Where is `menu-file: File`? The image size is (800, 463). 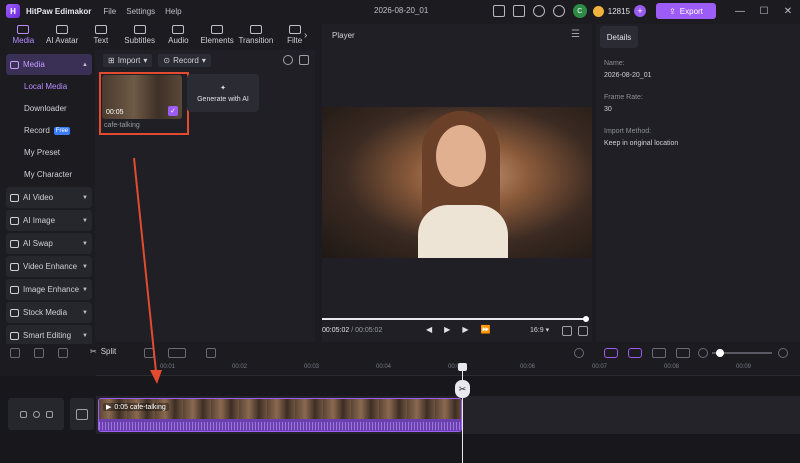 menu-file: File is located at coordinates (109, 11).